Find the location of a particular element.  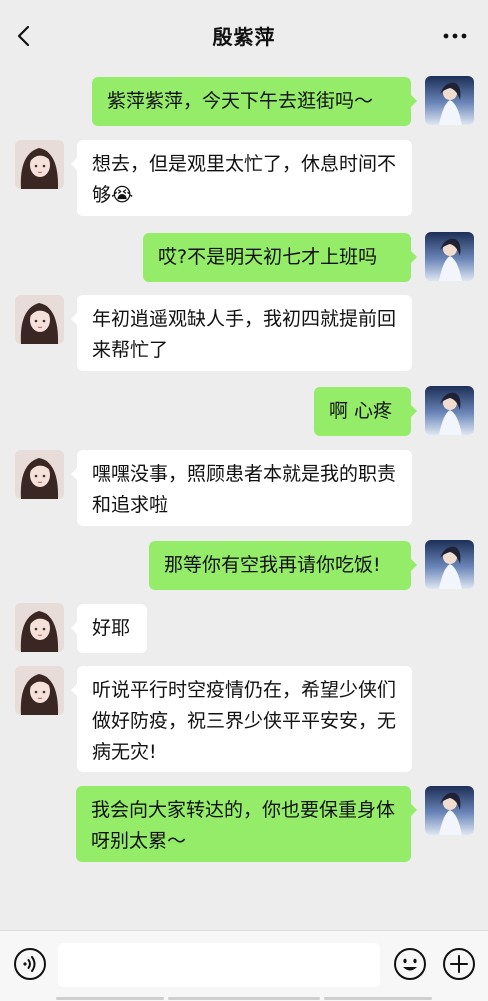

message-text: 哎?不是明天初七才上班吗 is located at coordinates (268, 257).